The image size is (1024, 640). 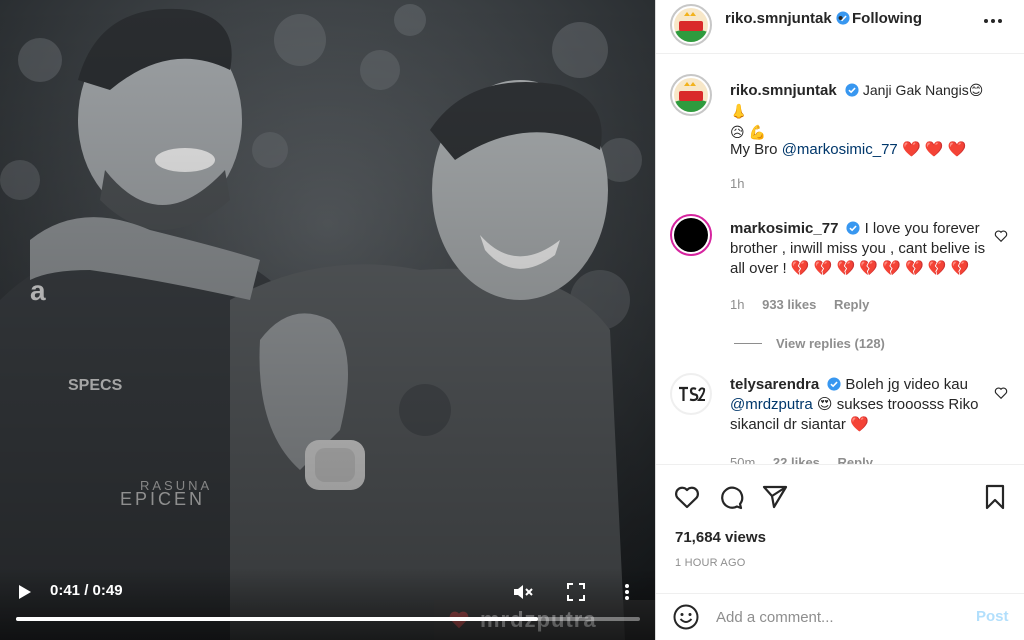 I want to click on post-header: riko.smnjuntak • Following, so click(x=840, y=27).